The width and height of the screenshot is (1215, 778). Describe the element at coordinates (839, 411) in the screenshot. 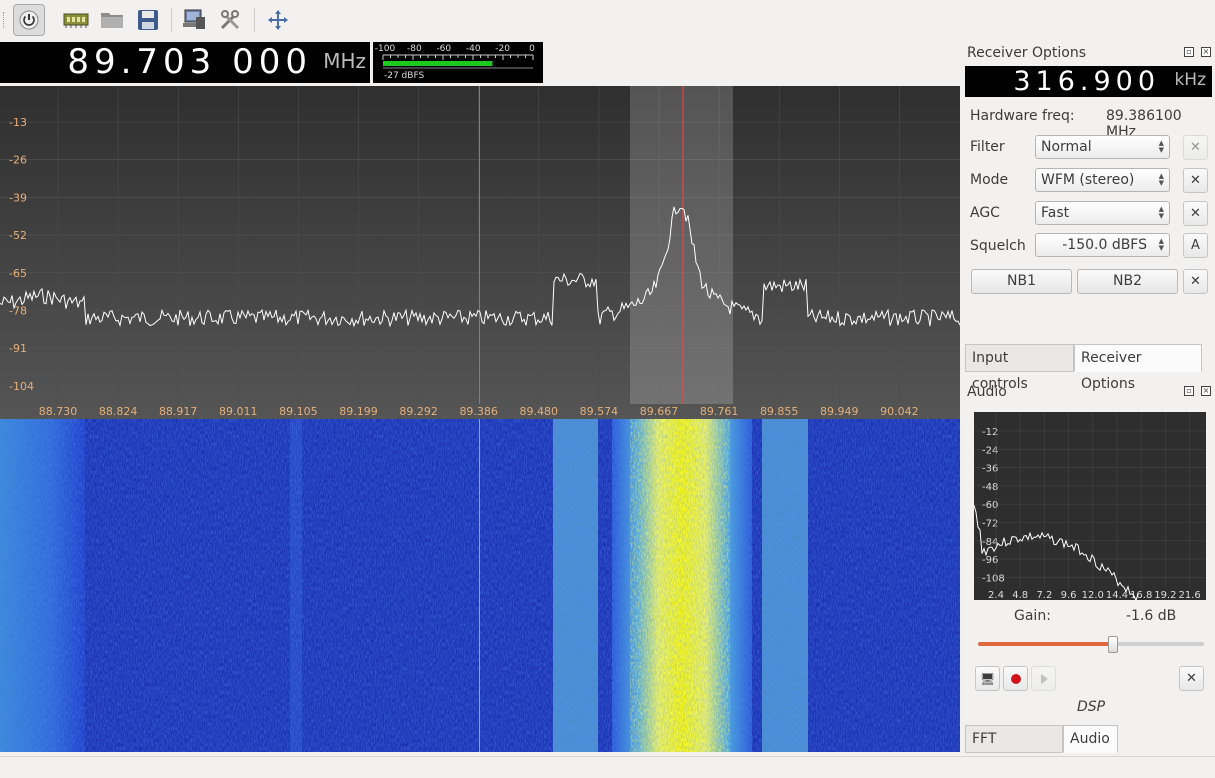

I see `x-tick-label: 89.949` at that location.